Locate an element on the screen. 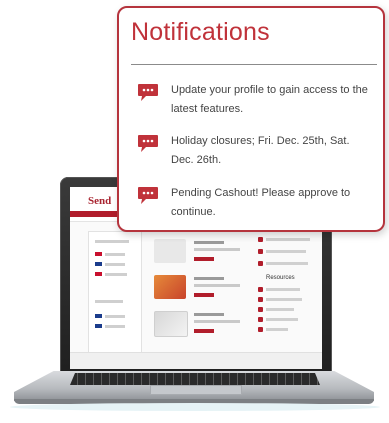 This screenshot has height=423, width=389. bank-icon is located at coordinates (170, 251).